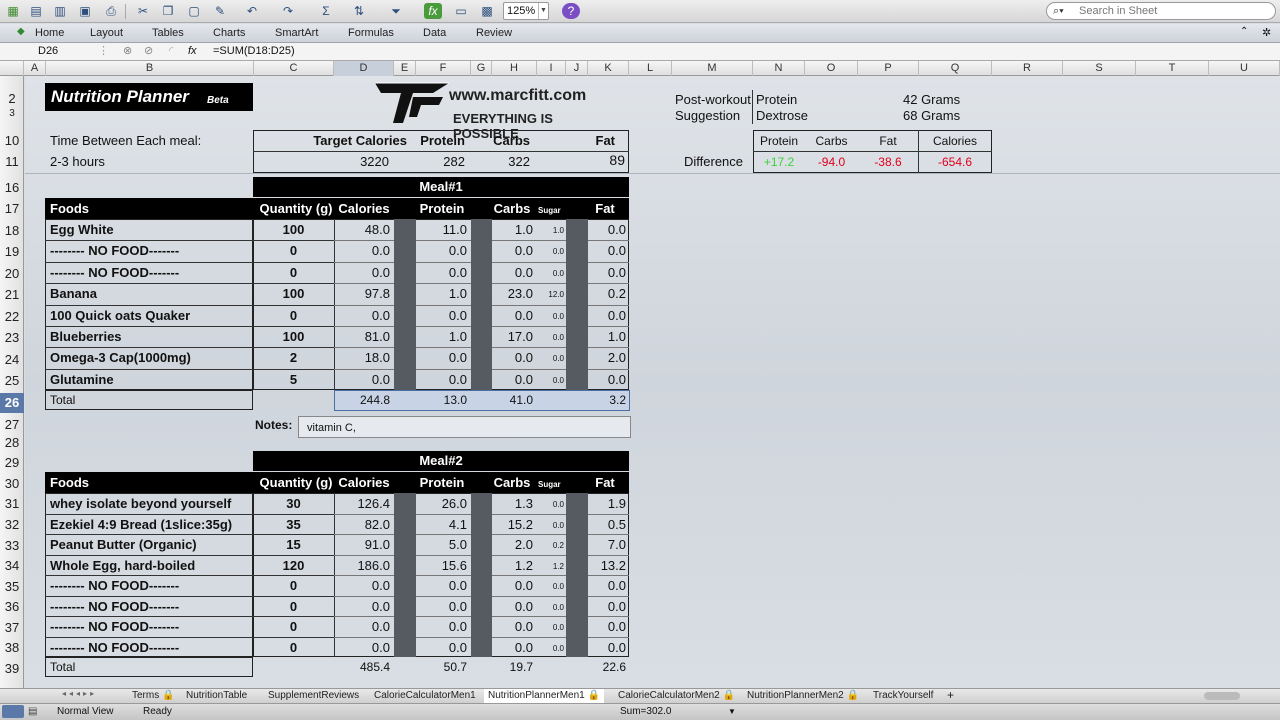 This screenshot has width=1280, height=720. What do you see at coordinates (12, 295) in the screenshot?
I see `row-number: 21` at bounding box center [12, 295].